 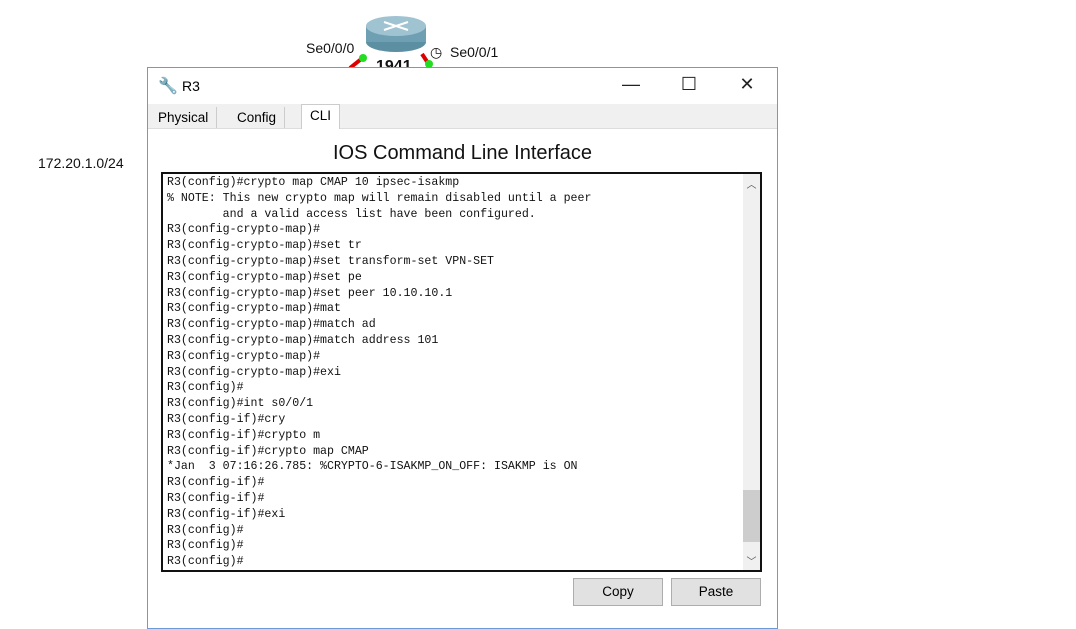 What do you see at coordinates (244, 435) in the screenshot?
I see `cli-line: R3(config-if)#crypto m` at bounding box center [244, 435].